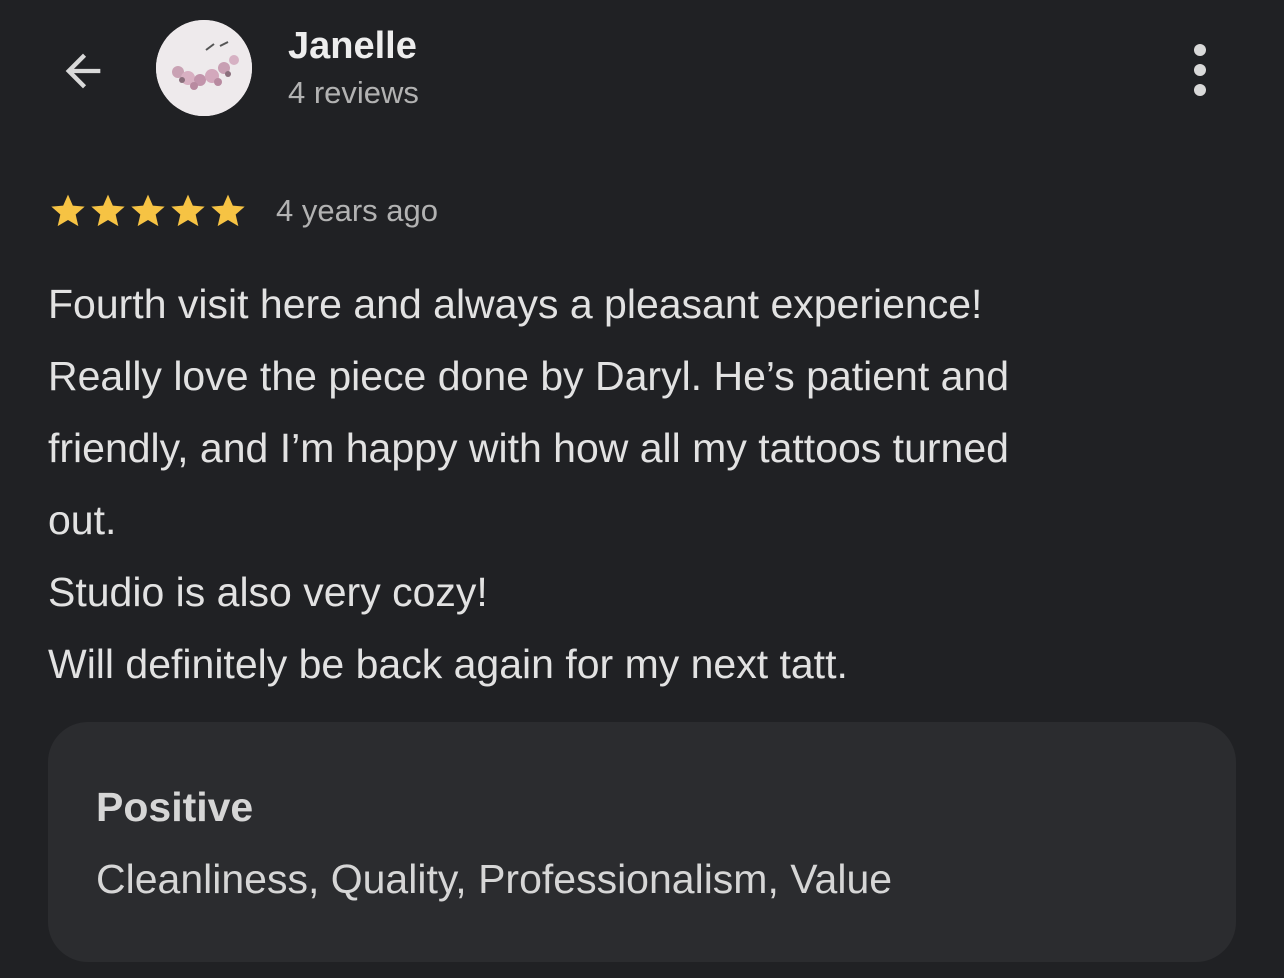  I want to click on back-button, so click(83, 71).